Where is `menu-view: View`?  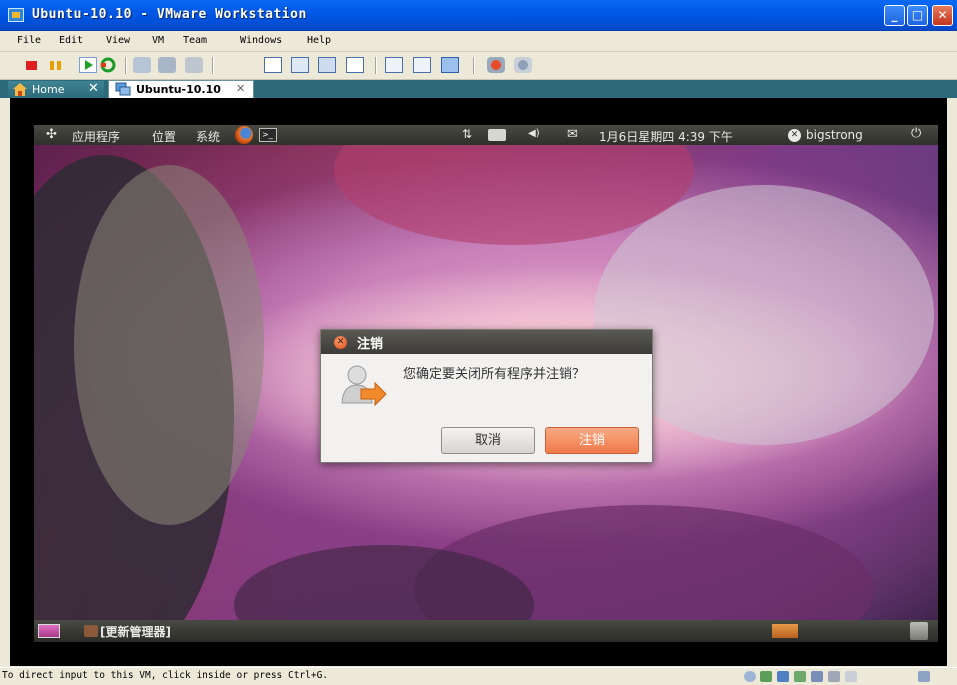 menu-view: View is located at coordinates (118, 40).